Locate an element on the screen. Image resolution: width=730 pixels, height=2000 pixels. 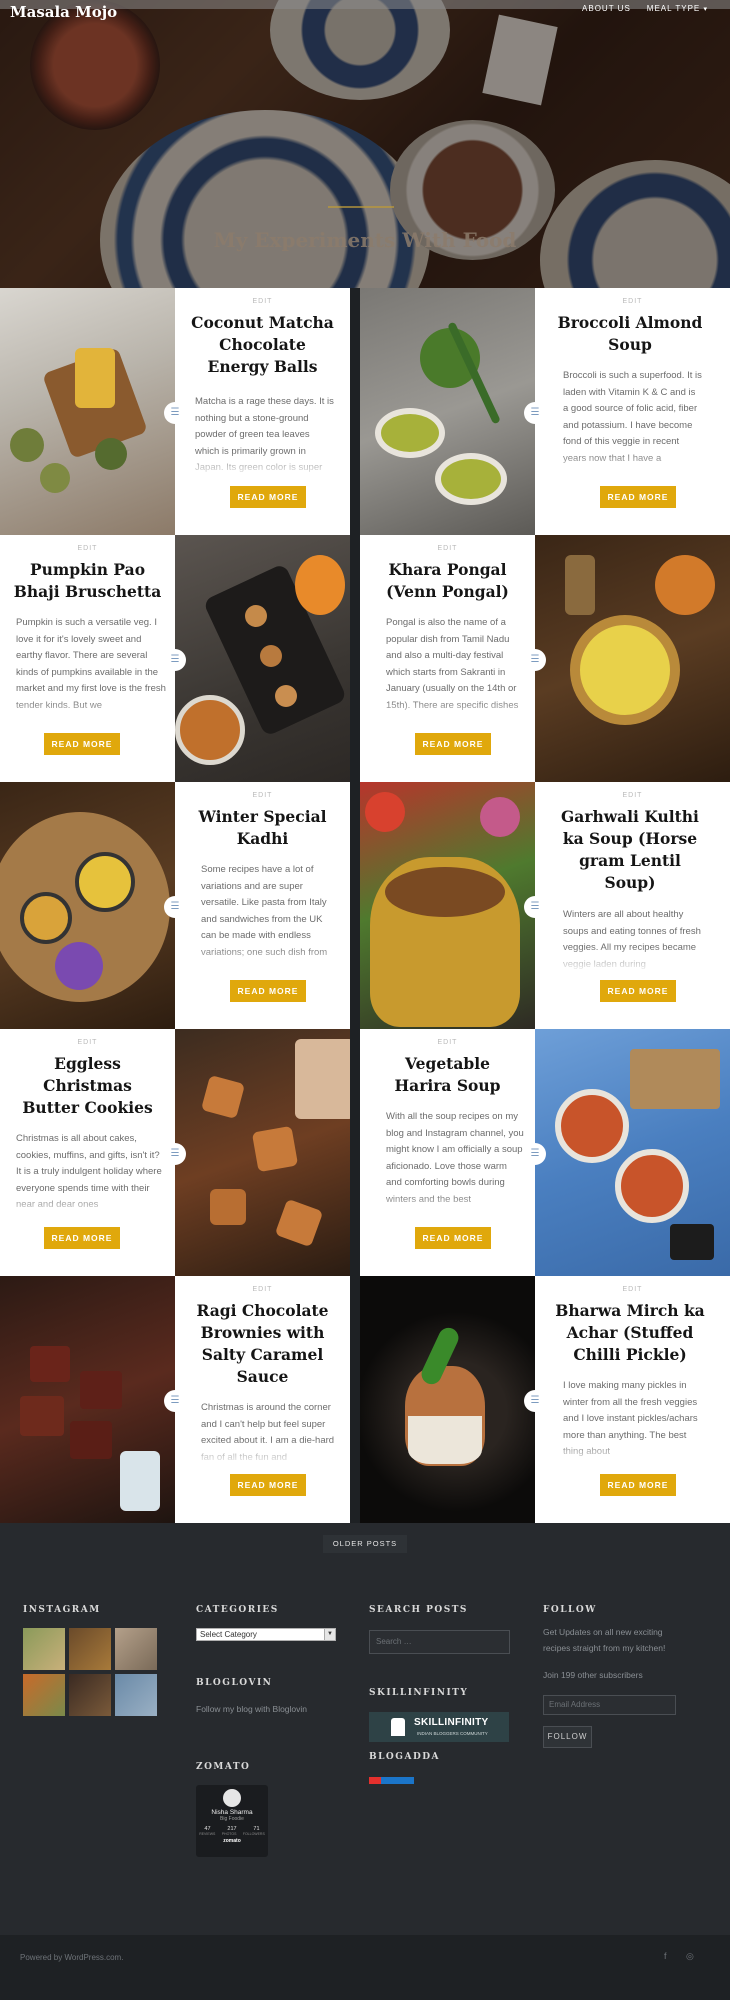
widget-title-search: SEARCH POSTS is located at coordinates (418, 1610).